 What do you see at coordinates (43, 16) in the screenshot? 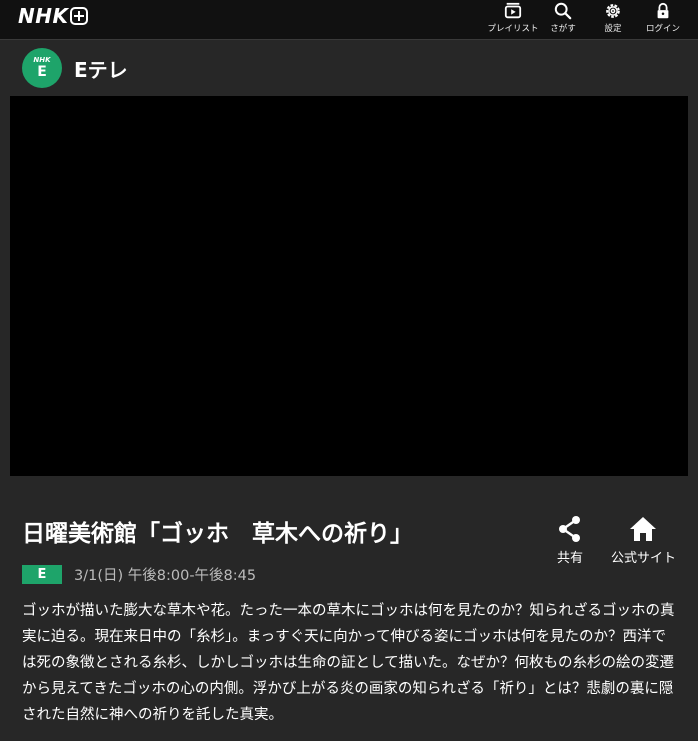
I see `logo-text: NHK` at bounding box center [43, 16].